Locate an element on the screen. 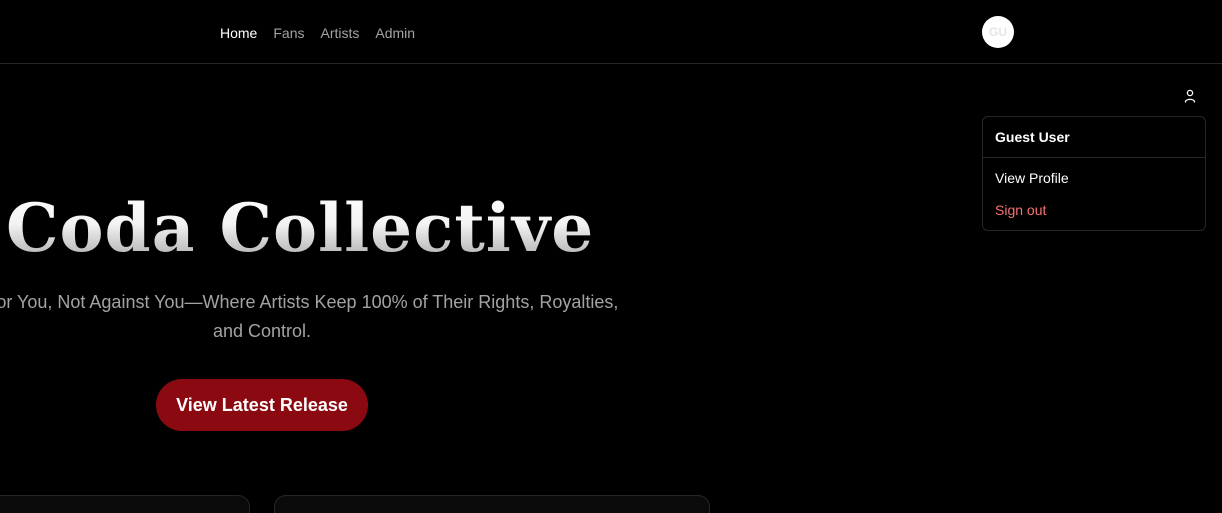 This screenshot has width=1222, height=513. main-nav: Home Fans Artists Admin is located at coordinates (317, 33).